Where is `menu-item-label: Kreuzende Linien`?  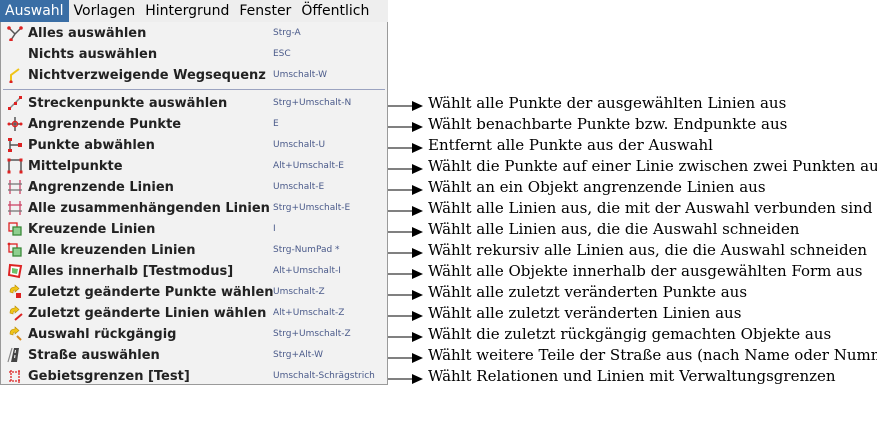 menu-item-label: Kreuzende Linien is located at coordinates (92, 229).